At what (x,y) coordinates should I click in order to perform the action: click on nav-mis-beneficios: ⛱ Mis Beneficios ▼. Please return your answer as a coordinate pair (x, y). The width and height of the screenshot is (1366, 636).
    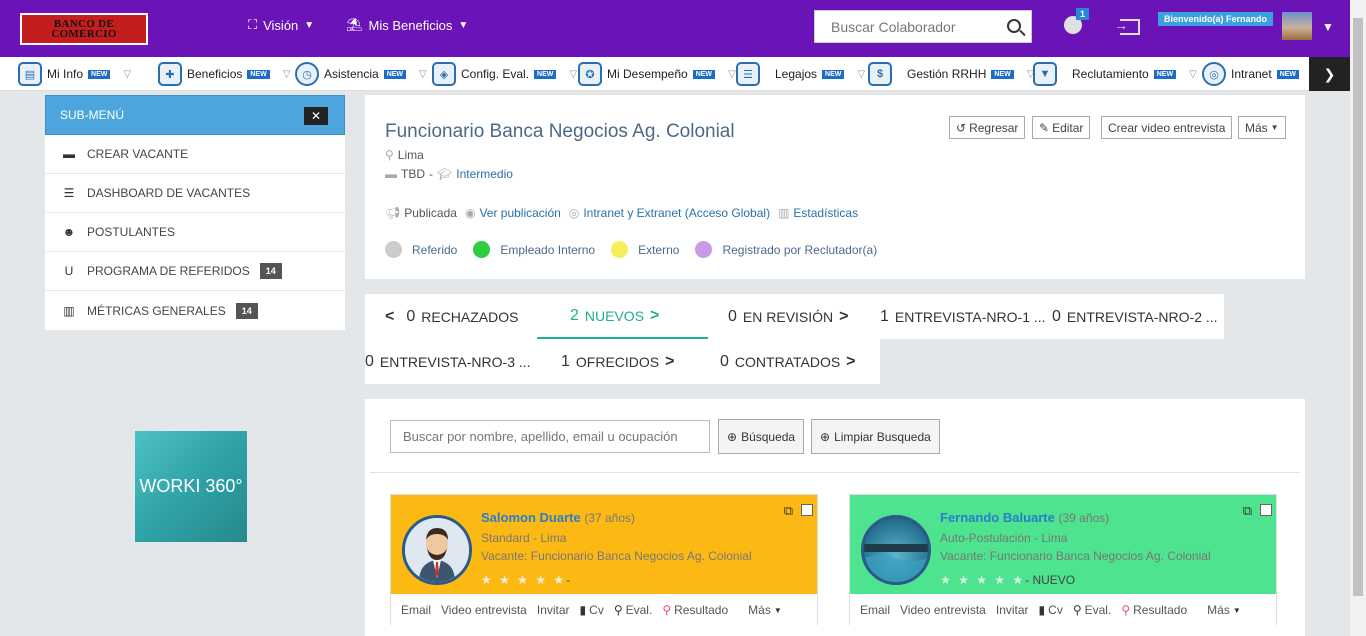
    Looking at the image, I should click on (407, 25).